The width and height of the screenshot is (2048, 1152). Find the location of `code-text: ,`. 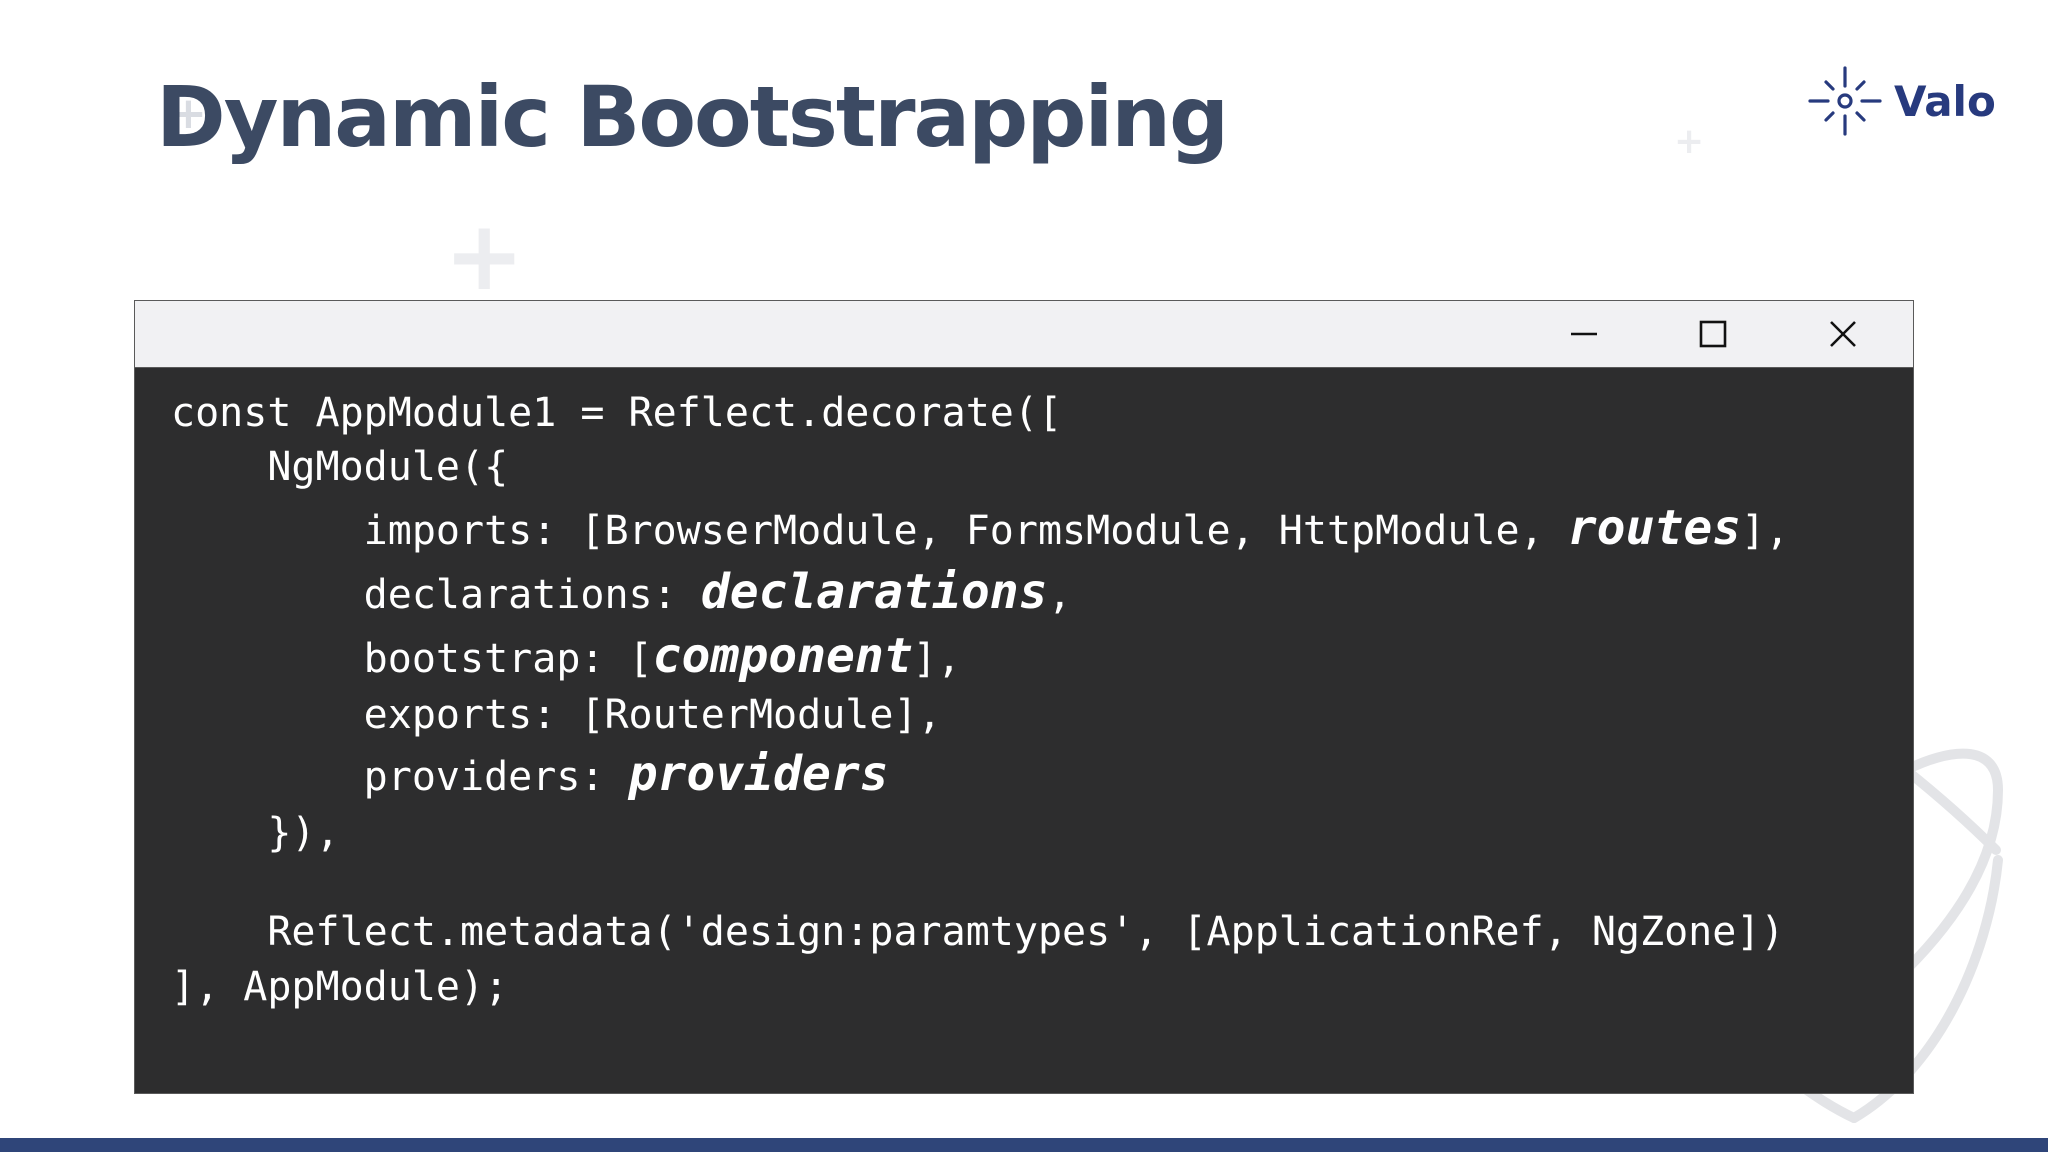

code-text: , is located at coordinates (1059, 595).